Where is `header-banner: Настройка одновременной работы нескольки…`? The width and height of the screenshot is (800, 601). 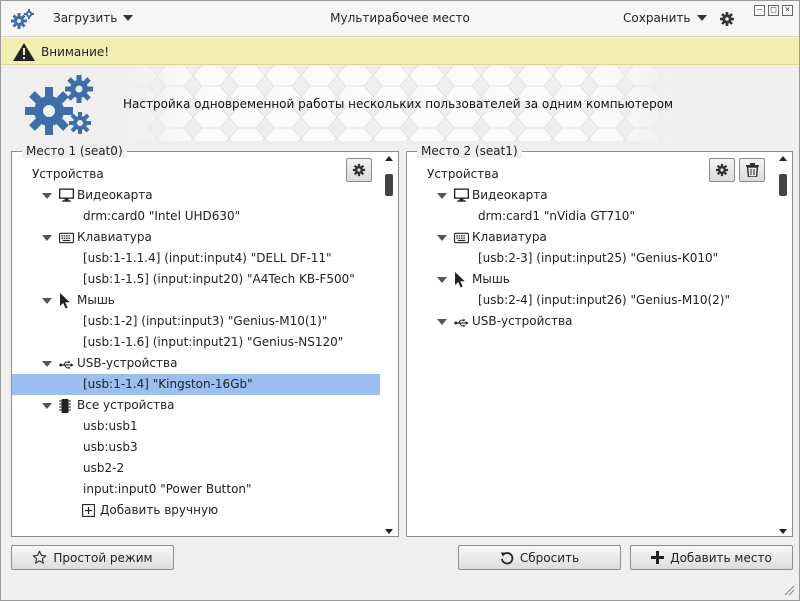 header-banner: Настройка одновременной работы нескольки… is located at coordinates (400, 103).